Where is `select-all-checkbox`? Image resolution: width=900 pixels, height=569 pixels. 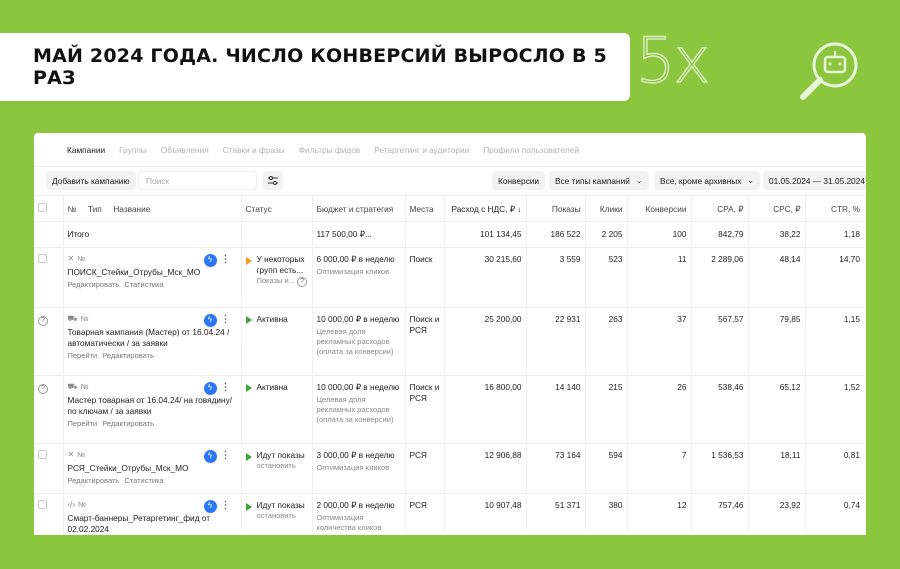 select-all-checkbox is located at coordinates (42, 207).